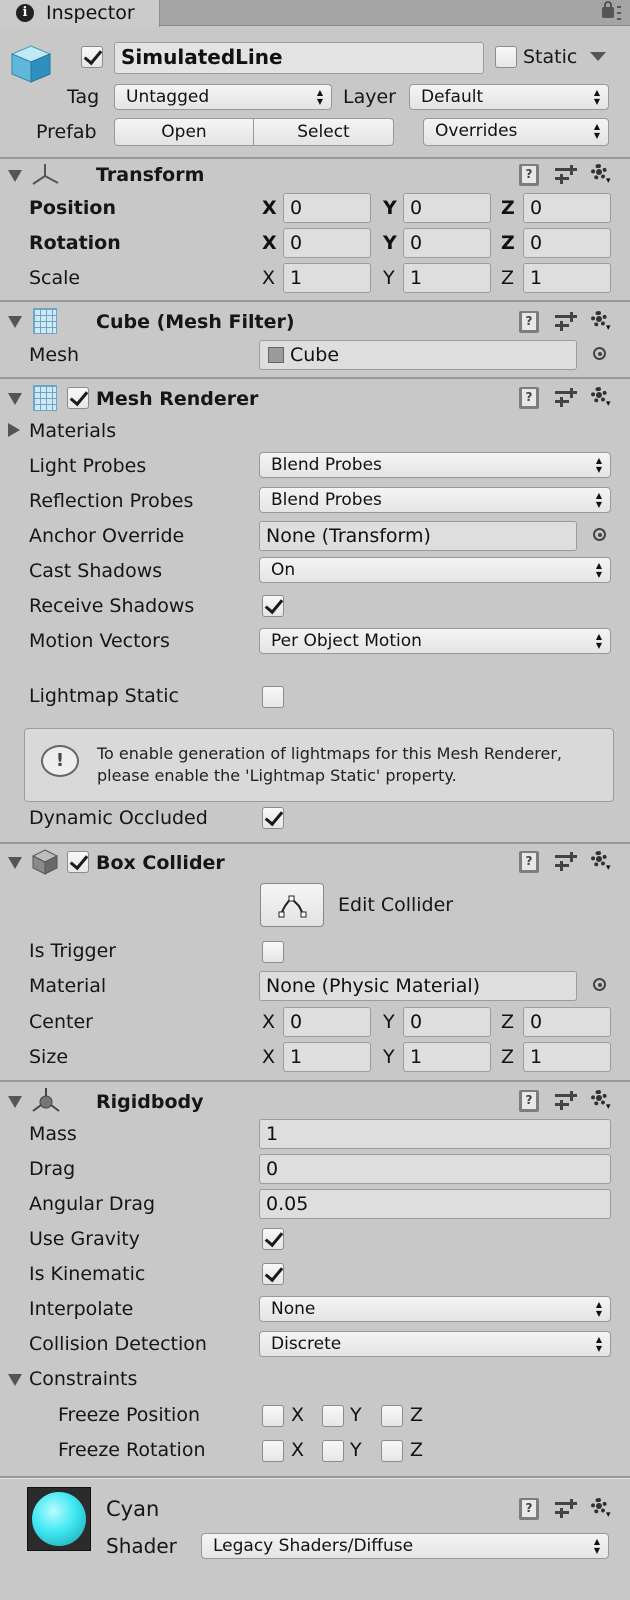  What do you see at coordinates (273, 1274) in the screenshot?
I see `is-kinematic-checkbox` at bounding box center [273, 1274].